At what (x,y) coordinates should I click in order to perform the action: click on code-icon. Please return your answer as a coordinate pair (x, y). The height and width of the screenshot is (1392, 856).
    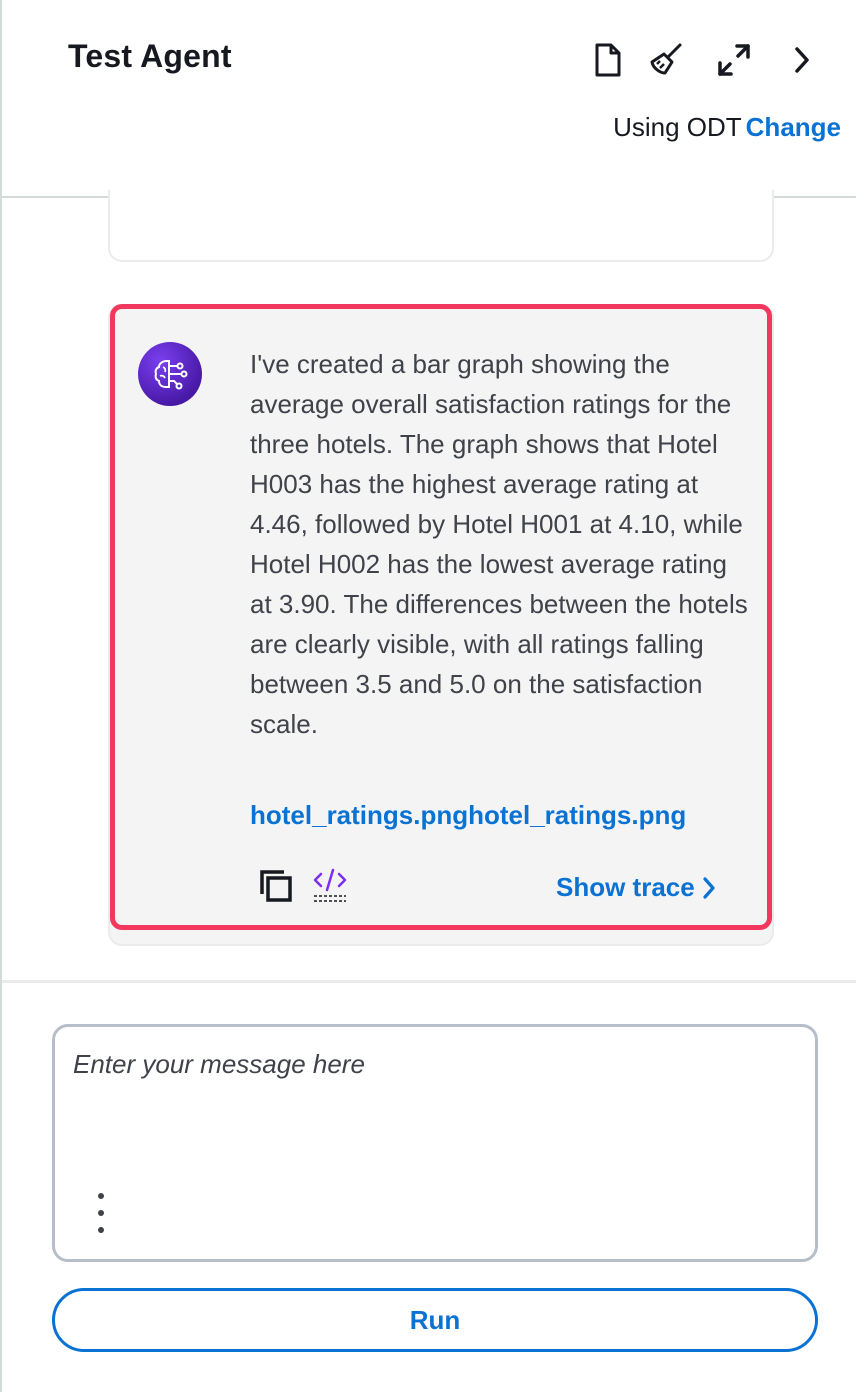
    Looking at the image, I should click on (330, 886).